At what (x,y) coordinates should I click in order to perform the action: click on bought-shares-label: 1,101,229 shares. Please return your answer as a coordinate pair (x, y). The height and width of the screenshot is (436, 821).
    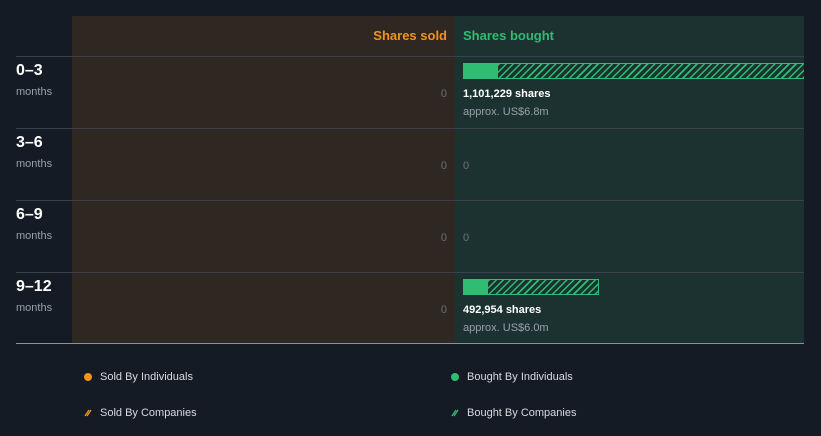
    Looking at the image, I should click on (507, 94).